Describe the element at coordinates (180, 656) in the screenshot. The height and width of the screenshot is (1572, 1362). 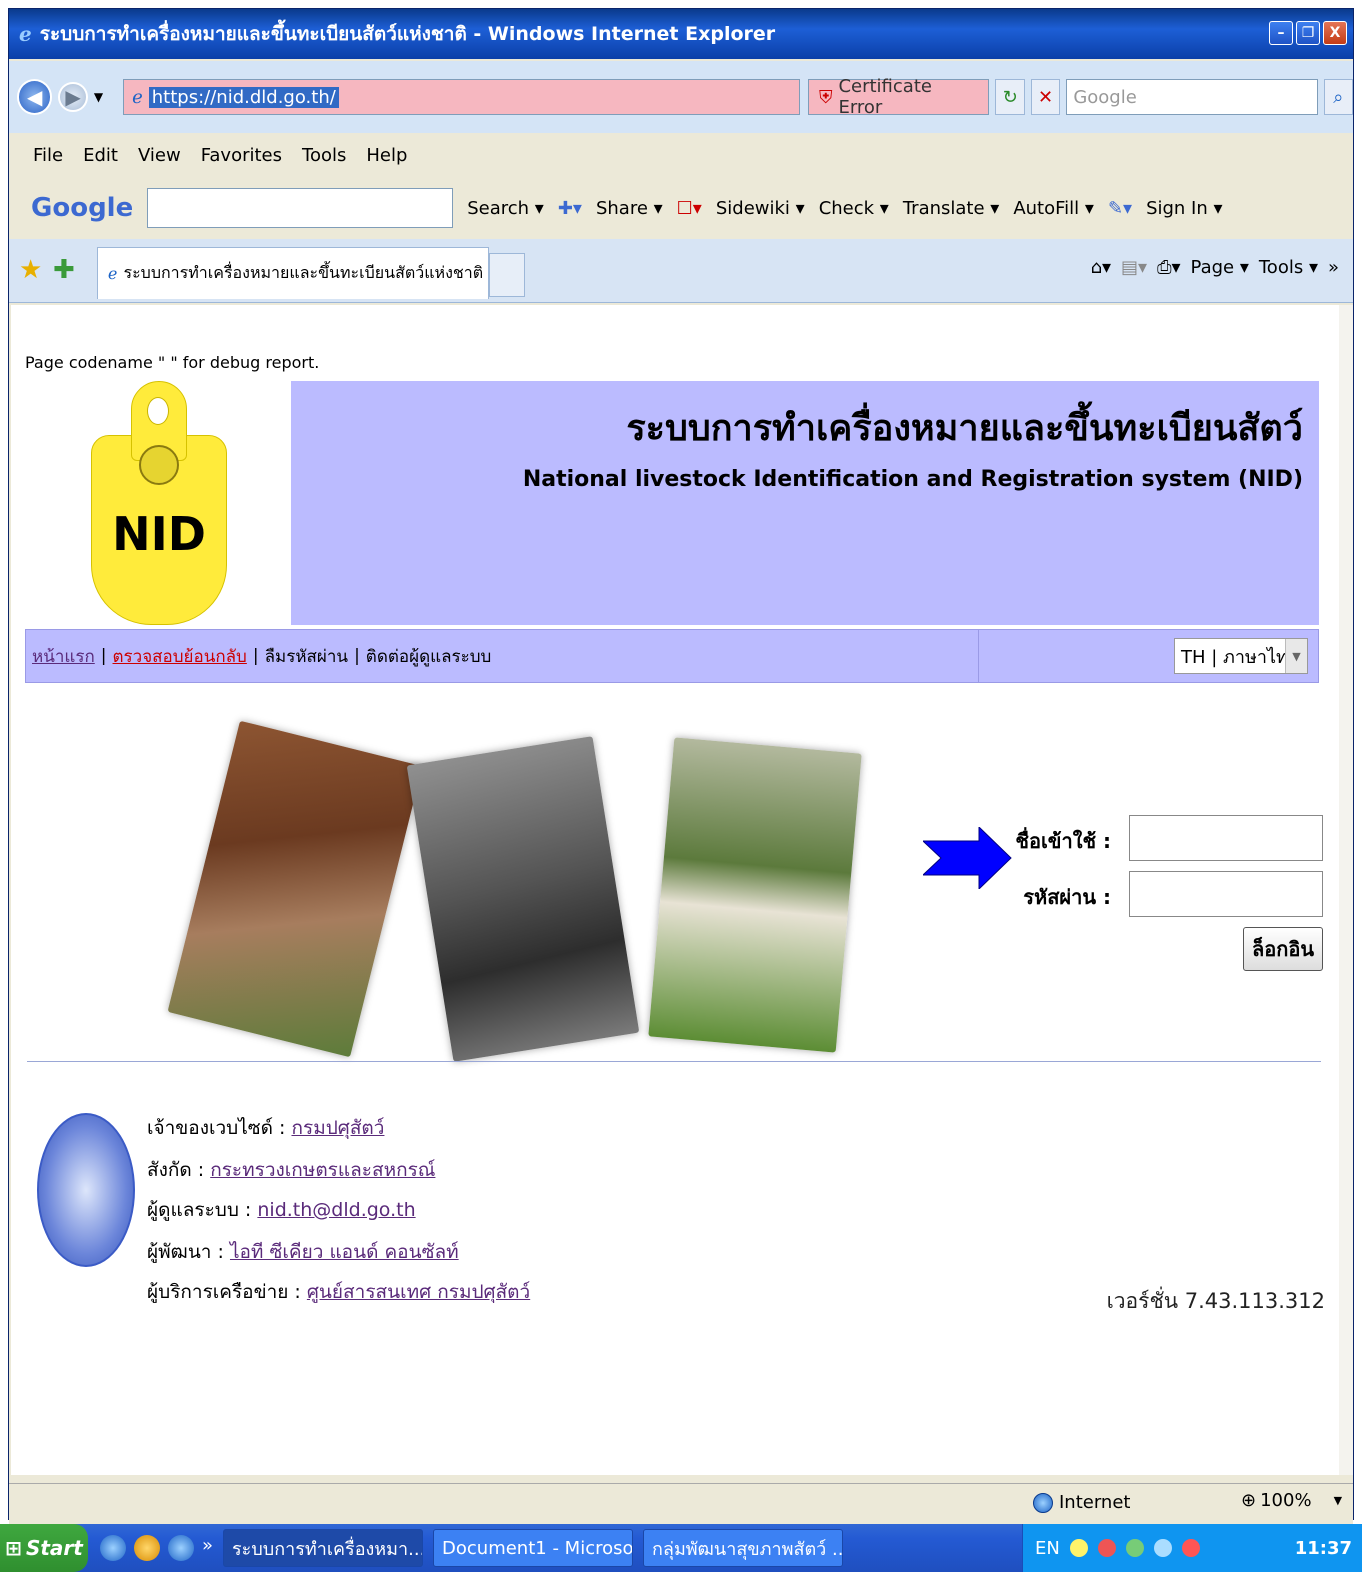
I see `nav-trace-link: ตรวจสอบย้อนกลับ` at that location.